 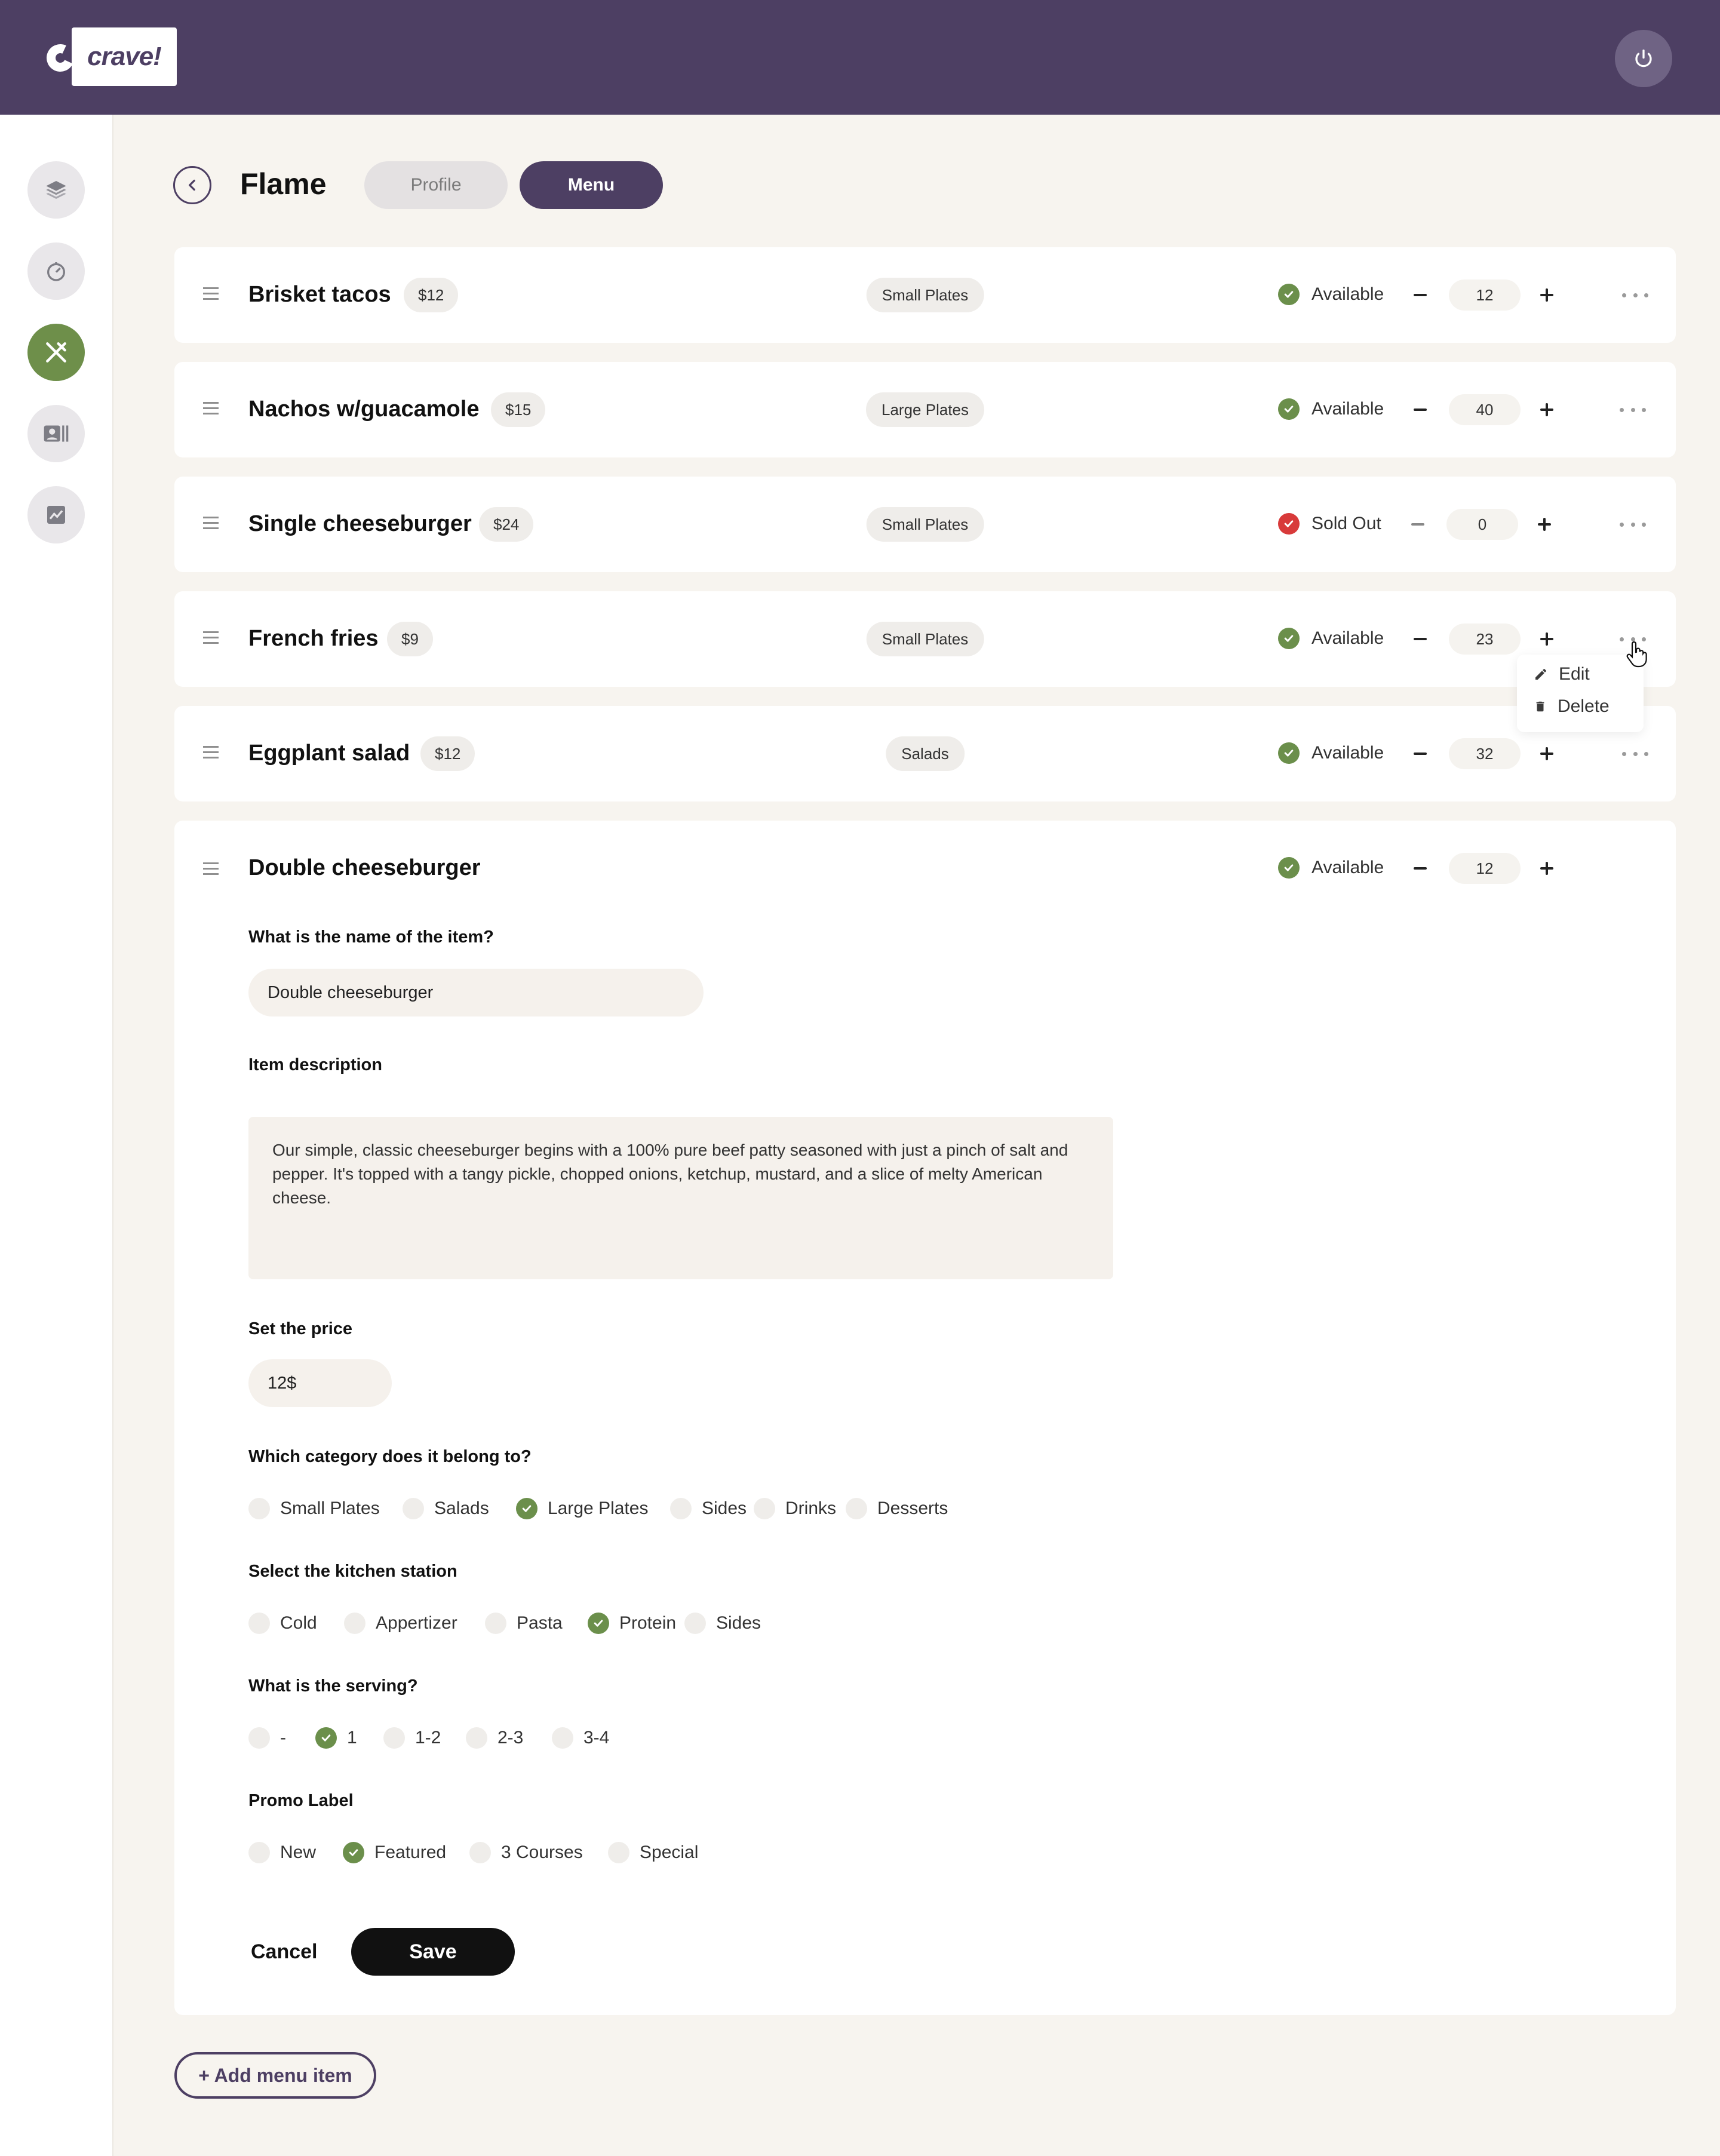 What do you see at coordinates (669, 1852) in the screenshot?
I see `option-label: Special` at bounding box center [669, 1852].